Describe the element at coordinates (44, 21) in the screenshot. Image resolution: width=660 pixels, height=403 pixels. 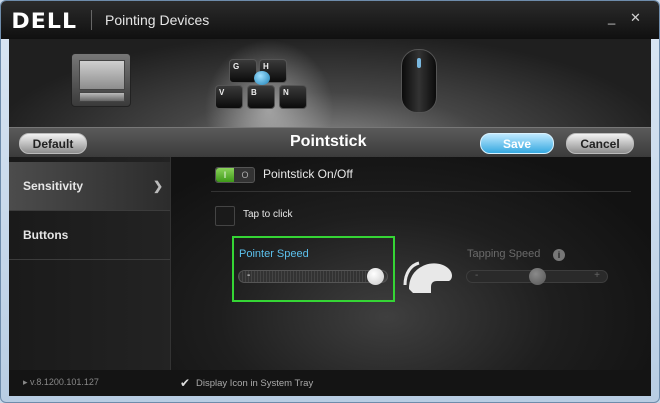
I see `dell-logo: DELL` at that location.